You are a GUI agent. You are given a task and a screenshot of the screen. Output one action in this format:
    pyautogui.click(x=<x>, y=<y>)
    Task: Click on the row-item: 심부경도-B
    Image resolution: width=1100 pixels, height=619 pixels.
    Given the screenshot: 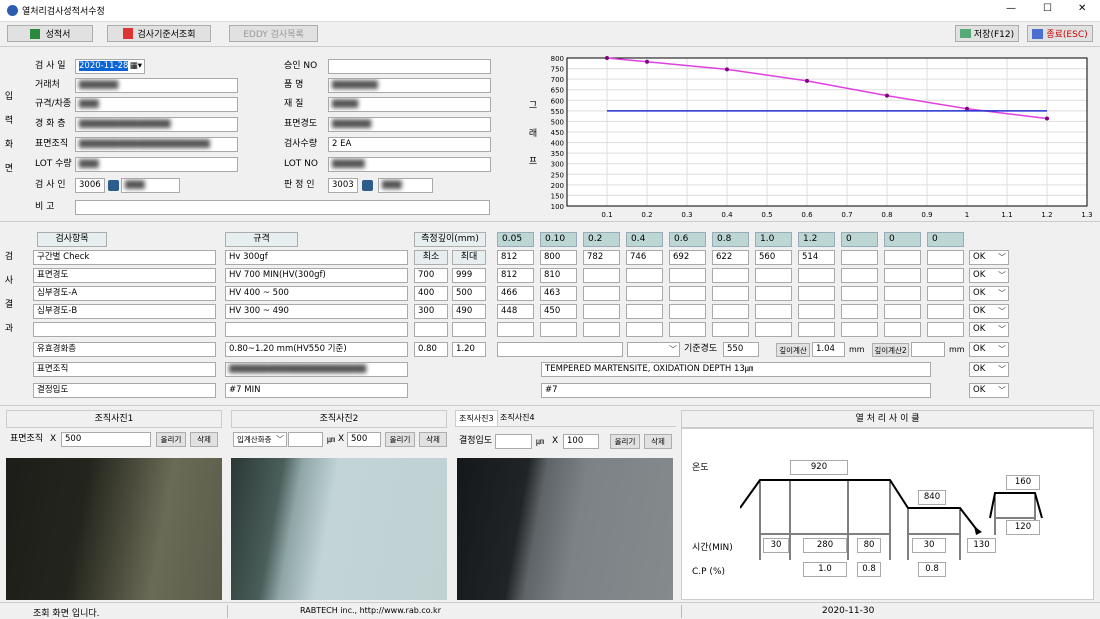 What is the action you would take?
    pyautogui.click(x=124, y=311)
    